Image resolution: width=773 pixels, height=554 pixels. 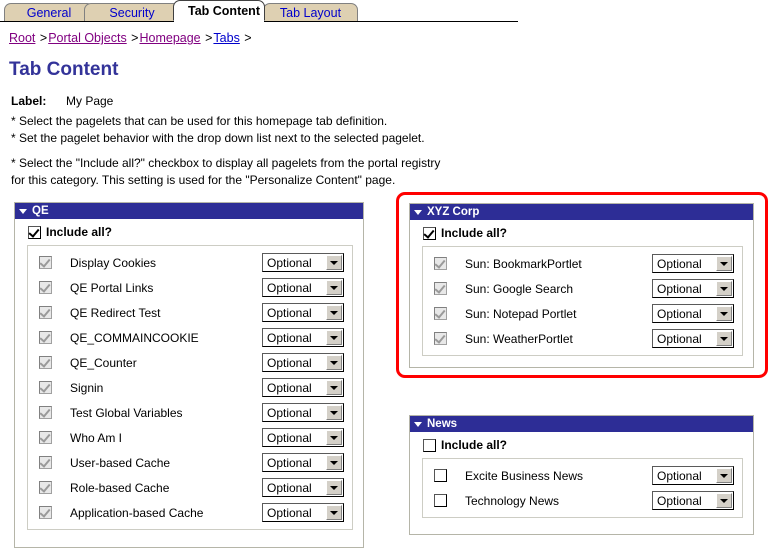 I want to click on breadcrumb-link-portal-objects: Portal Objects, so click(x=87, y=38).